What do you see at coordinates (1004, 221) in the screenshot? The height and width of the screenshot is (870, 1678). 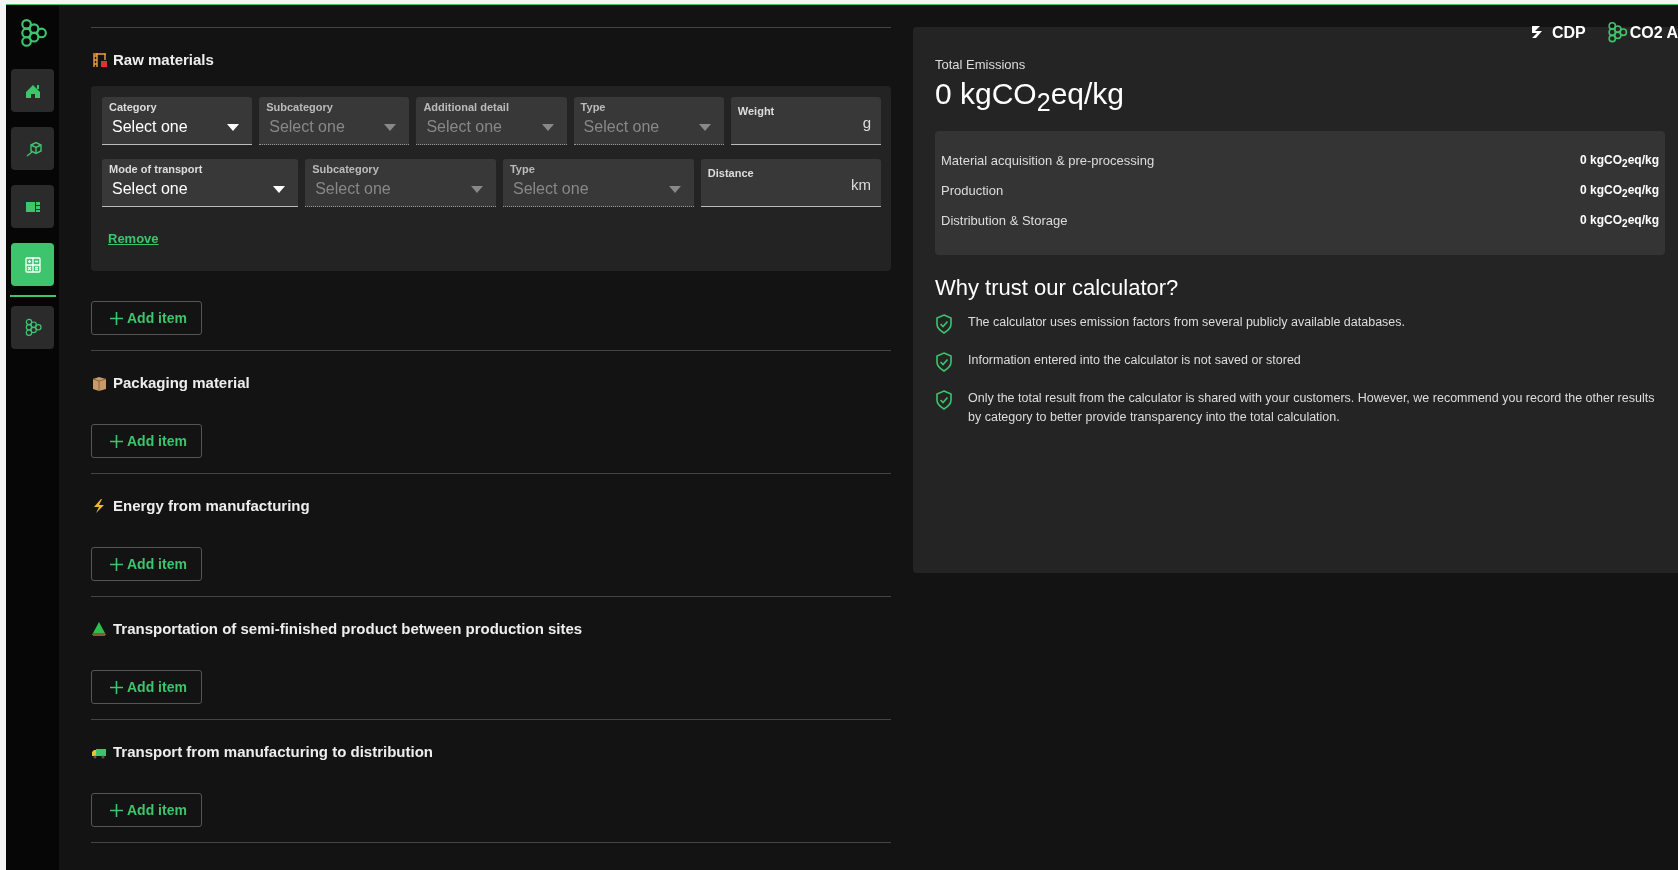 I see `breakdown-label: Distribution & Storage` at bounding box center [1004, 221].